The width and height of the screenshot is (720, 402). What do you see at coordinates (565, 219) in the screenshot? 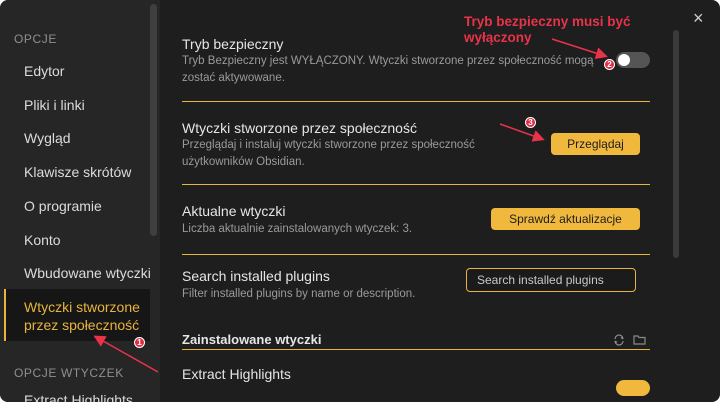
I see `check-updates-button: Sprawdź aktualizacje` at bounding box center [565, 219].